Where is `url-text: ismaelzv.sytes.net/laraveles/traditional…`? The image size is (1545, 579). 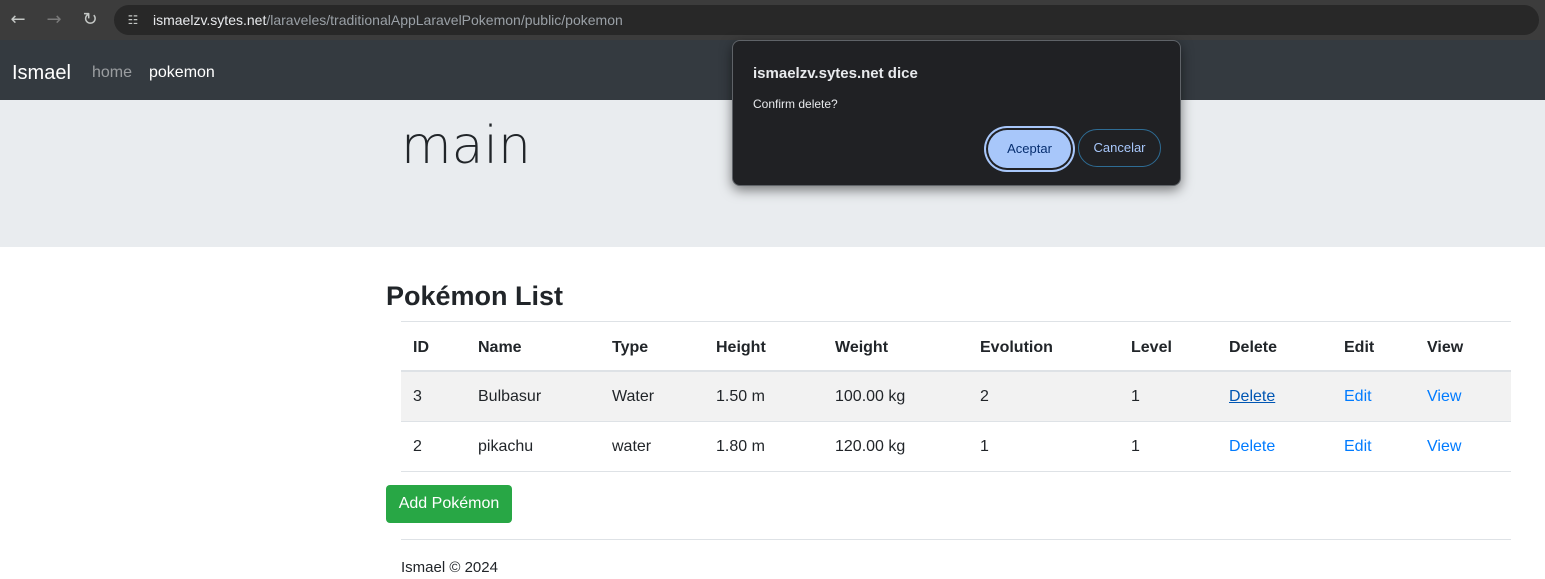
url-text: ismaelzv.sytes.net/laraveles/traditional… is located at coordinates (388, 20).